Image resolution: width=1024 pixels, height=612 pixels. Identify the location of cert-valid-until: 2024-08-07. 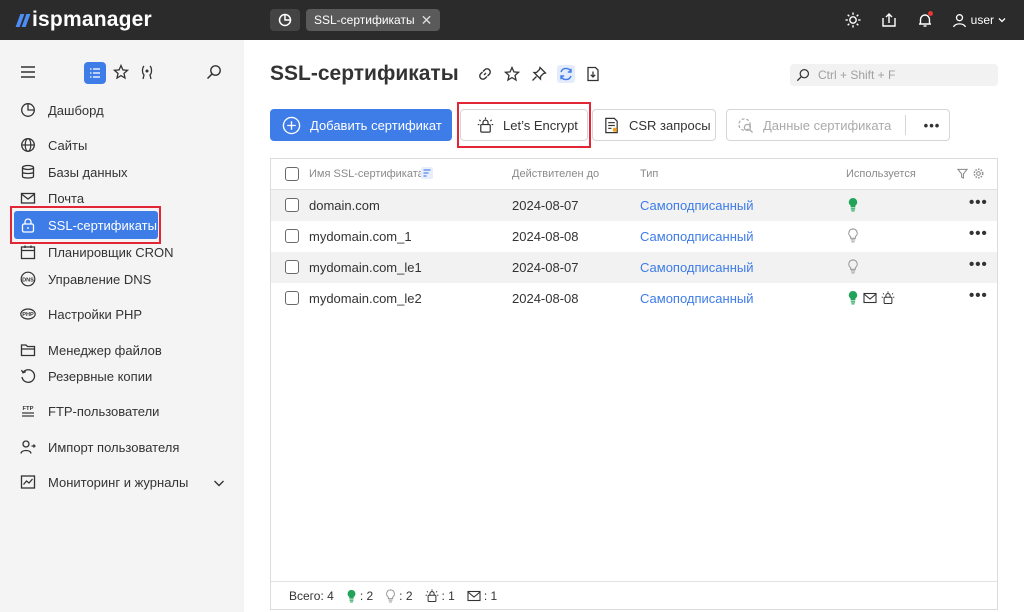
(545, 205).